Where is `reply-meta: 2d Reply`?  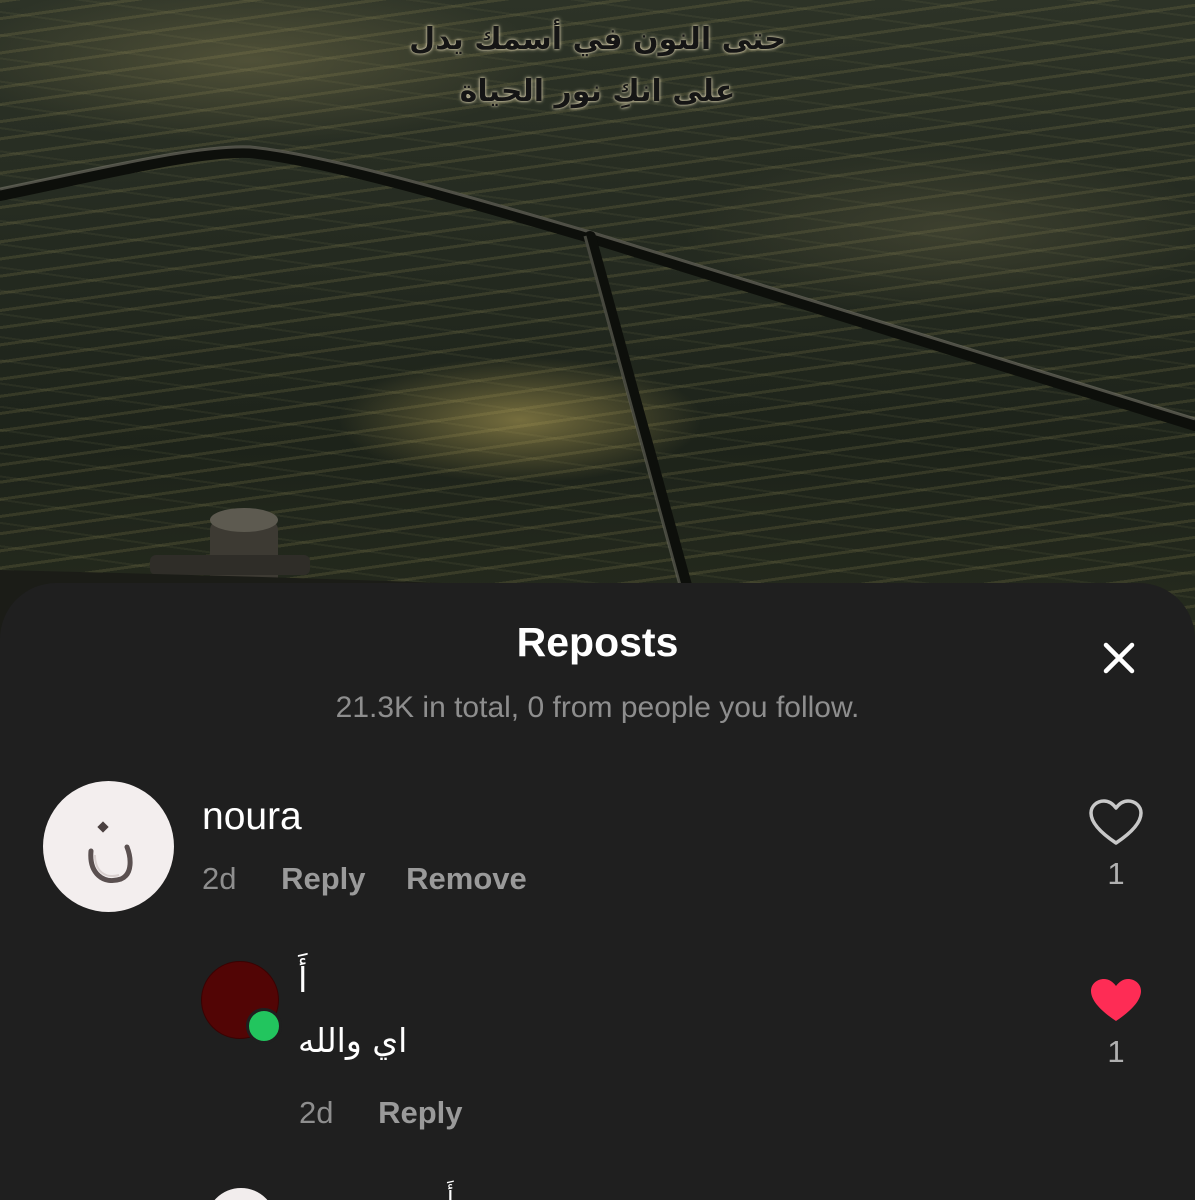 reply-meta: 2d Reply is located at coordinates (381, 1113).